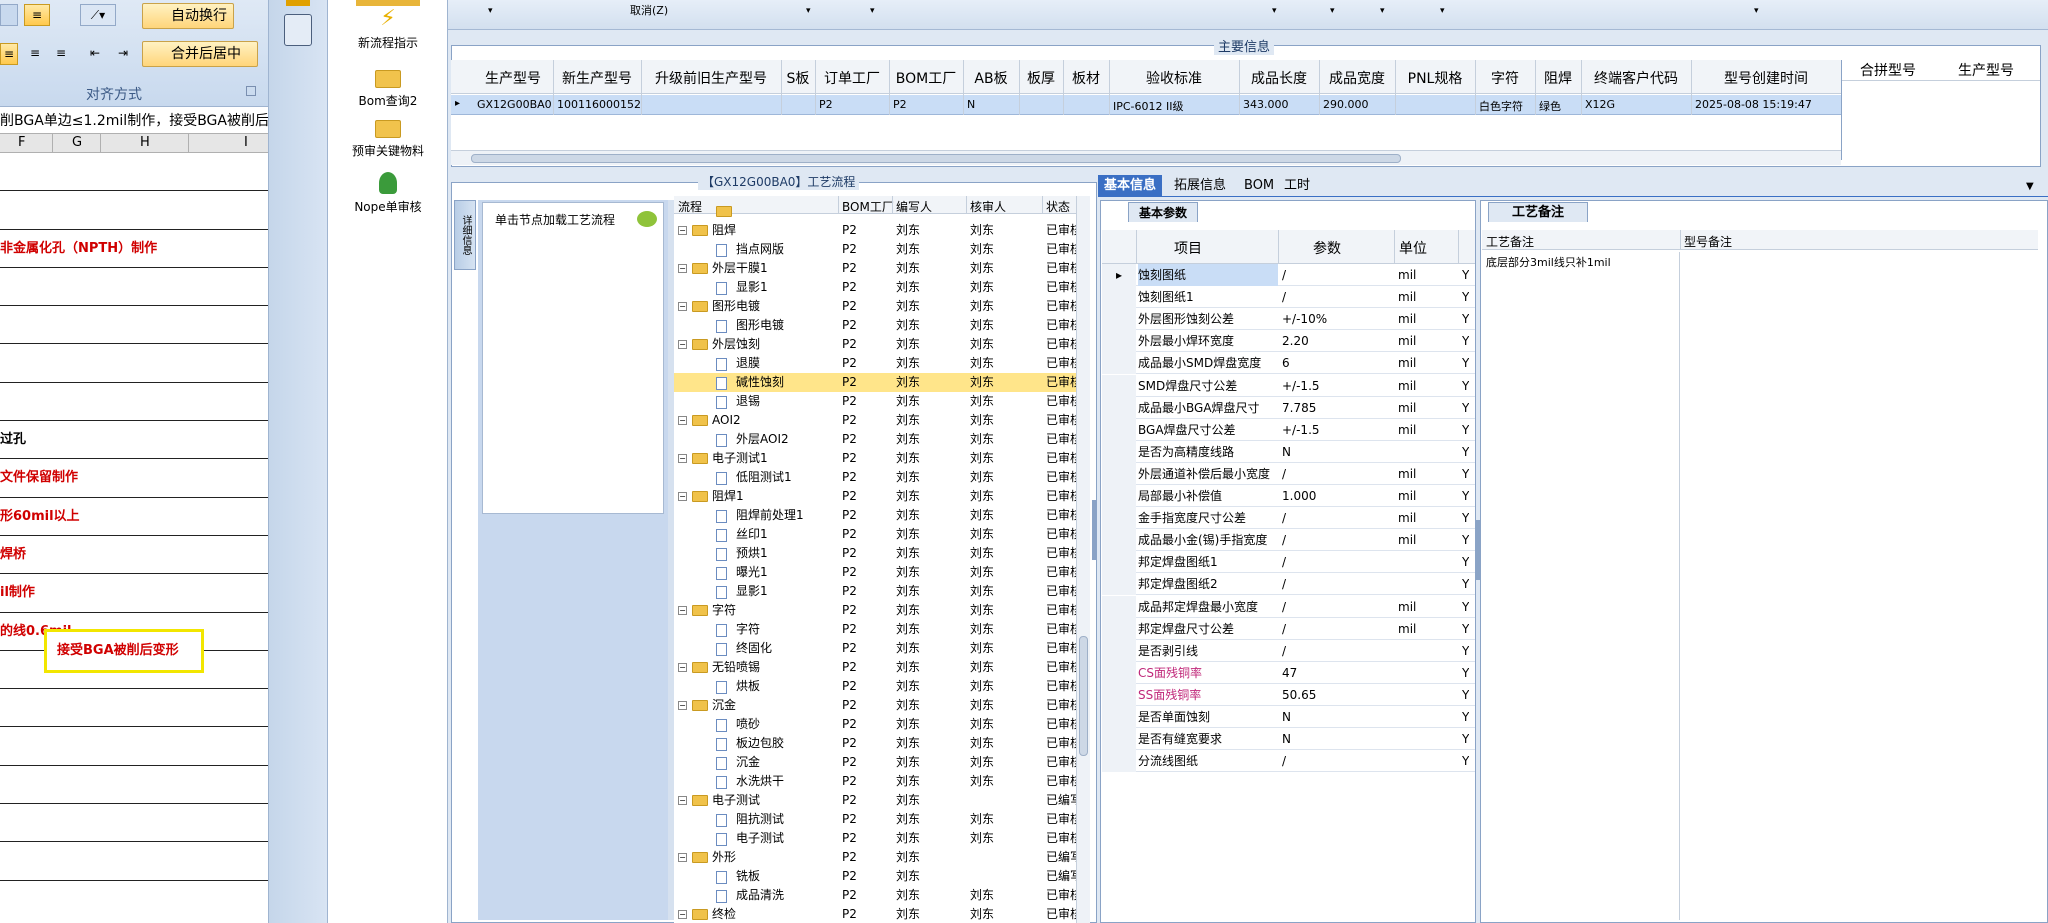 The image size is (2048, 923). I want to click on param-row: 成品邦定焊盘最小宽度 / mil Y, so click(1288, 606).